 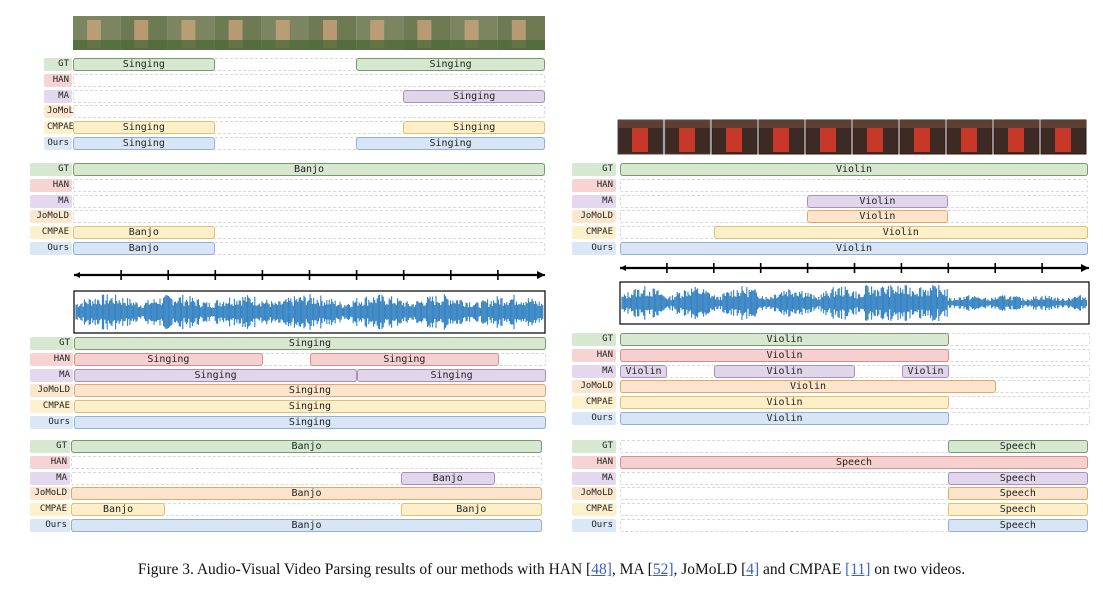 I want to click on ref-jomold-link: 4], so click(x=752, y=569).